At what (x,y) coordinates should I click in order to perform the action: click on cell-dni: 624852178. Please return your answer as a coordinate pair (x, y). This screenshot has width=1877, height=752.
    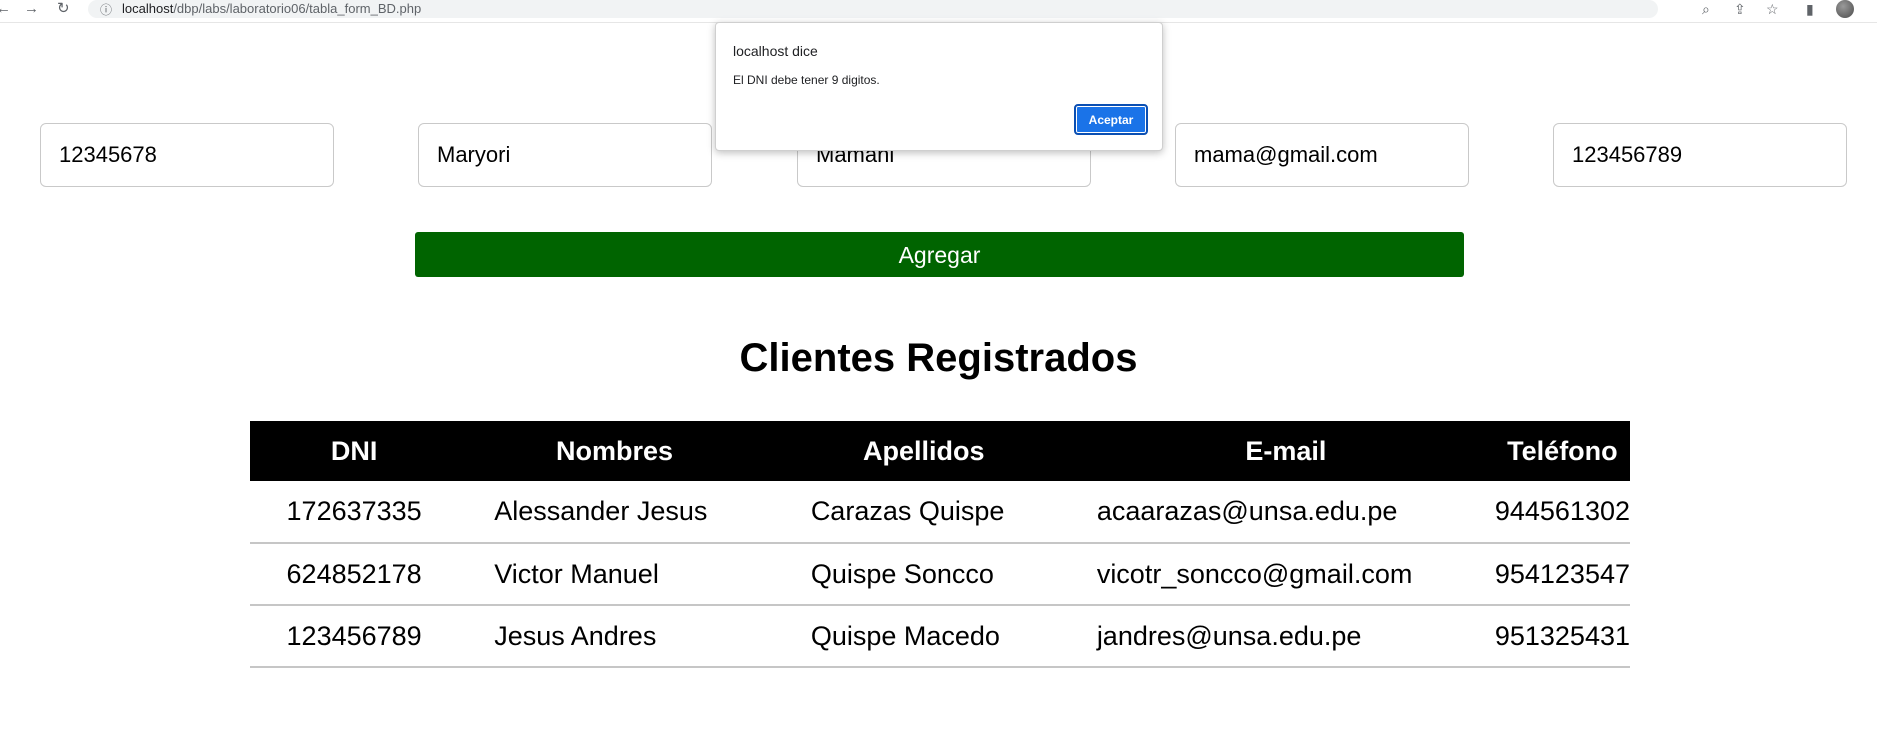
    Looking at the image, I should click on (354, 573).